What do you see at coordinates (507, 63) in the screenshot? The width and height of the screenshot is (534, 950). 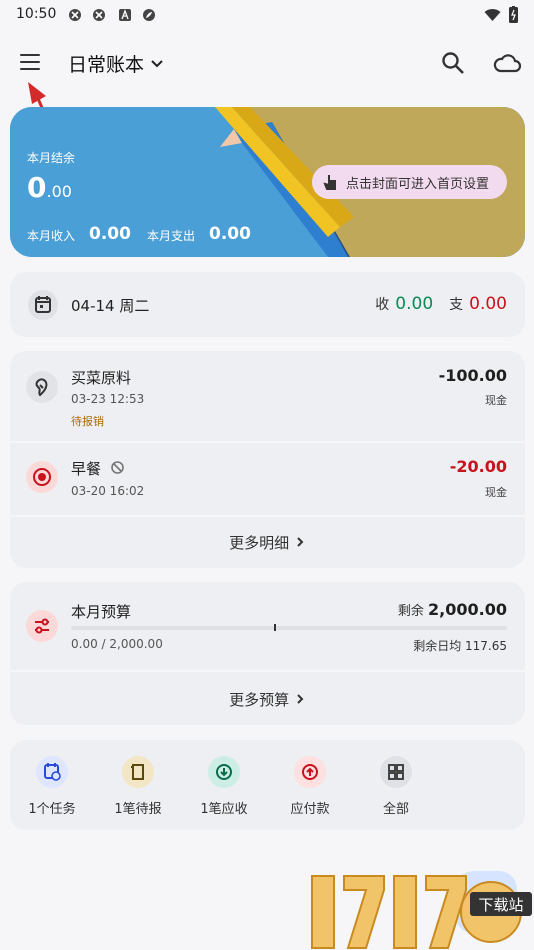 I see `cloud-sync-icon` at bounding box center [507, 63].